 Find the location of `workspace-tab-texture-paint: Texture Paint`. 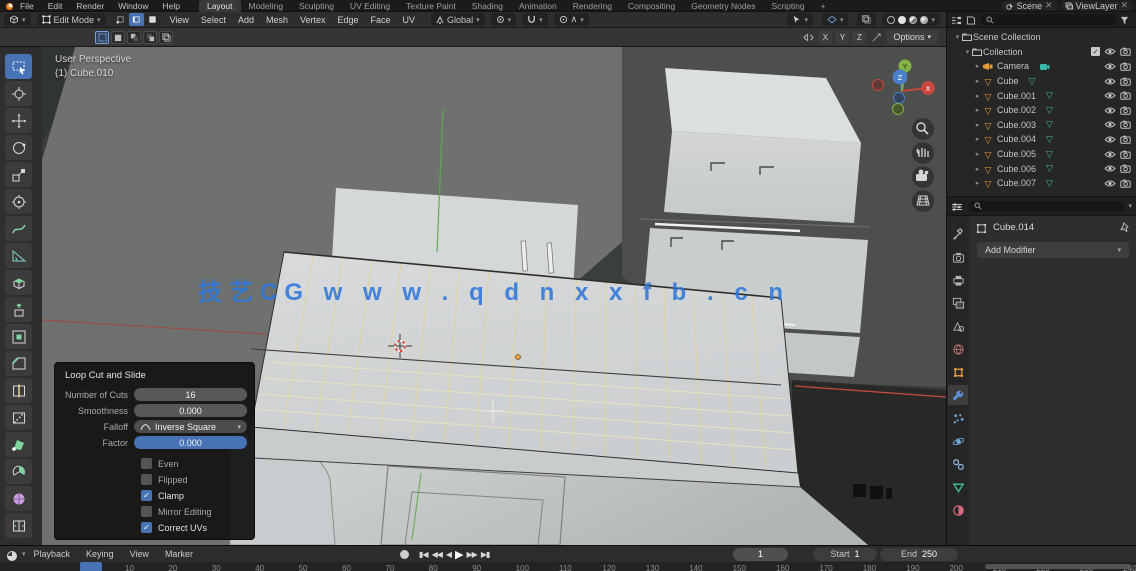

workspace-tab-texture-paint: Texture Paint is located at coordinates (431, 6).